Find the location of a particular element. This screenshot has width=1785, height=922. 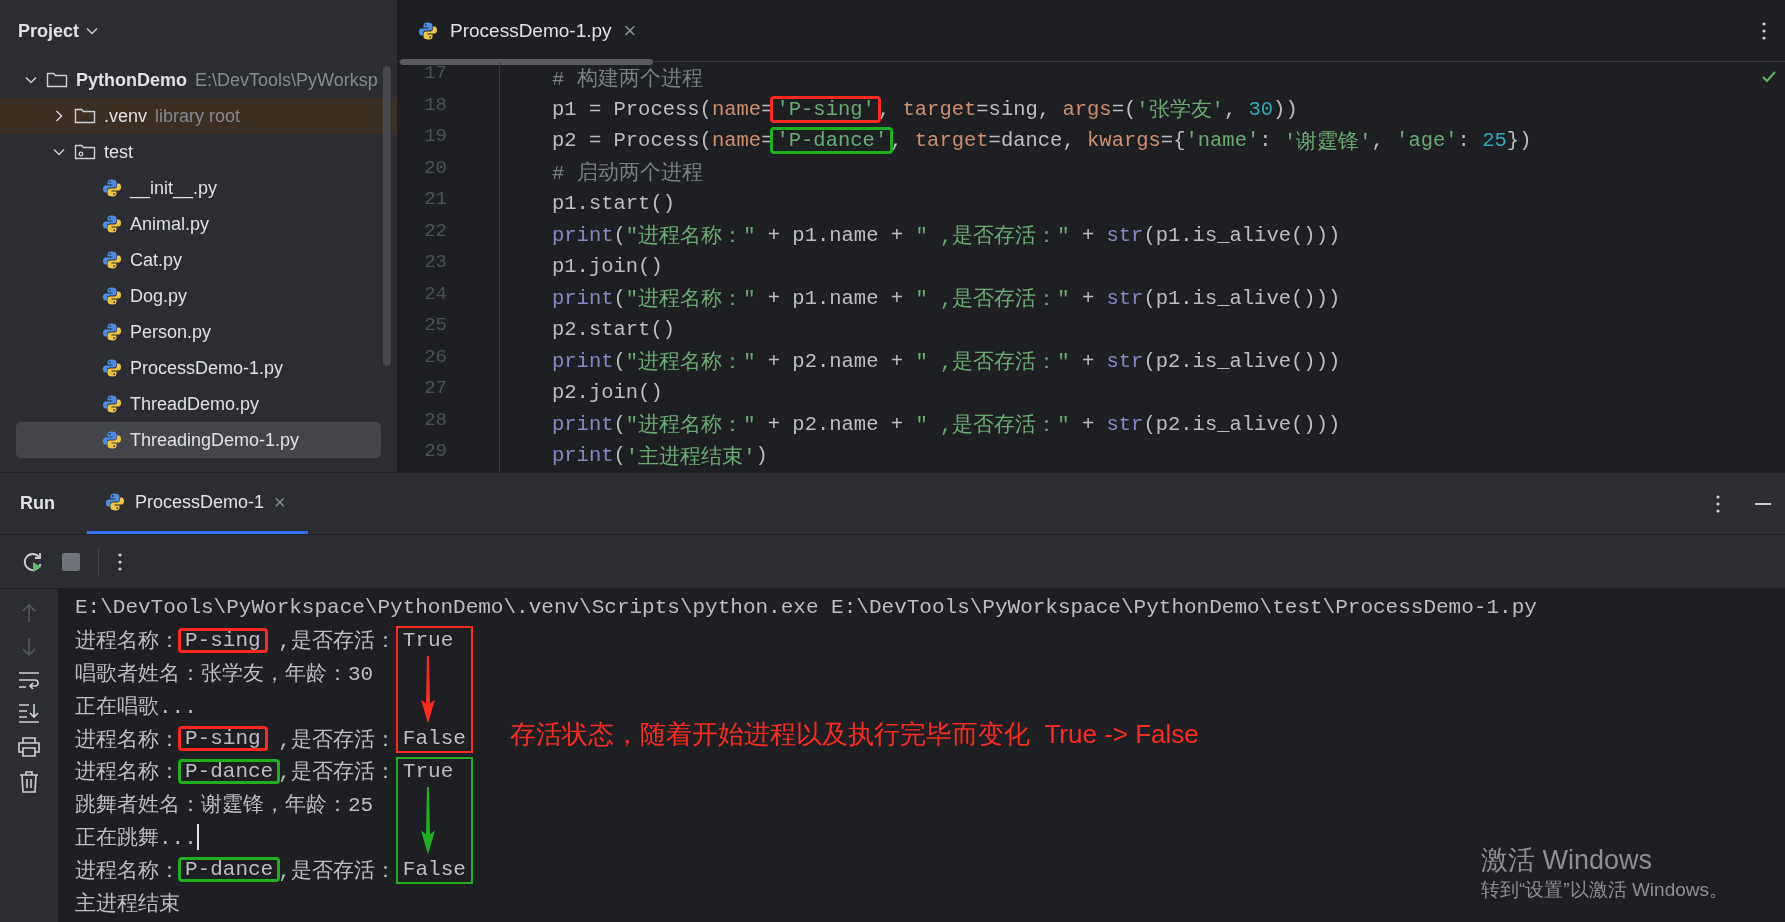

path-hint: E:\DevTools\PyWorksp is located at coordinates (286, 80).